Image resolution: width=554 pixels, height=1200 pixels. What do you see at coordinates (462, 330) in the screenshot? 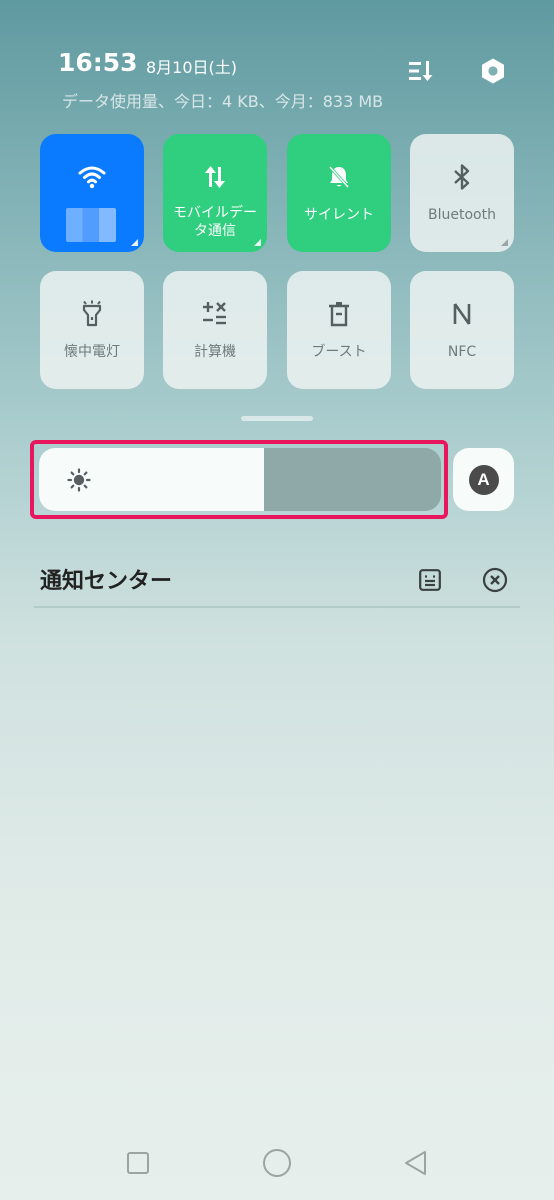
I see `tile-nfc: NFC` at bounding box center [462, 330].